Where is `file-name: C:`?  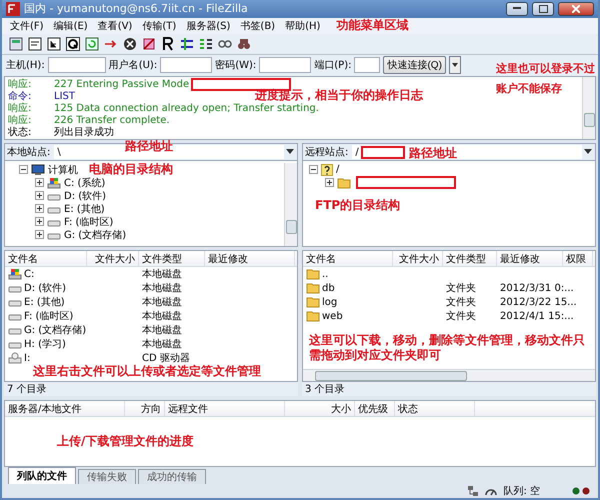 file-name: C: is located at coordinates (29, 274).